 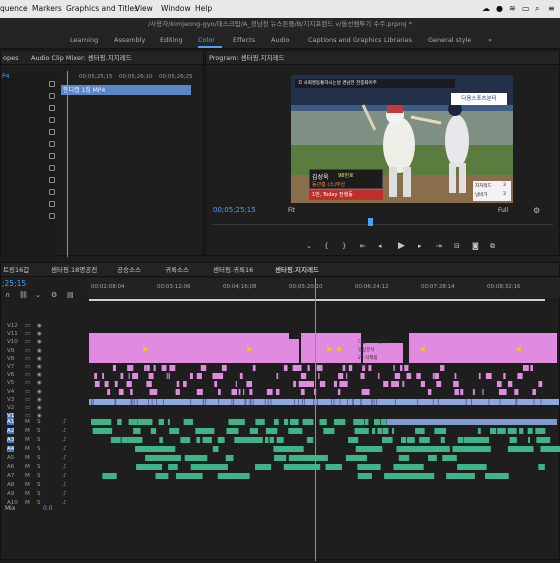 What do you see at coordinates (551, 8) in the screenshot?
I see `control-center-icon: ≡` at bounding box center [551, 8].